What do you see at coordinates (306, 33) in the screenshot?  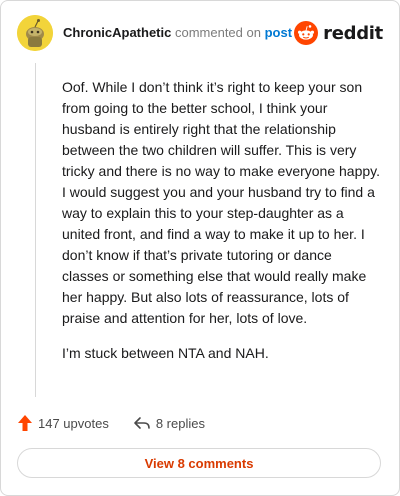 I see `reddit-logo-icon` at bounding box center [306, 33].